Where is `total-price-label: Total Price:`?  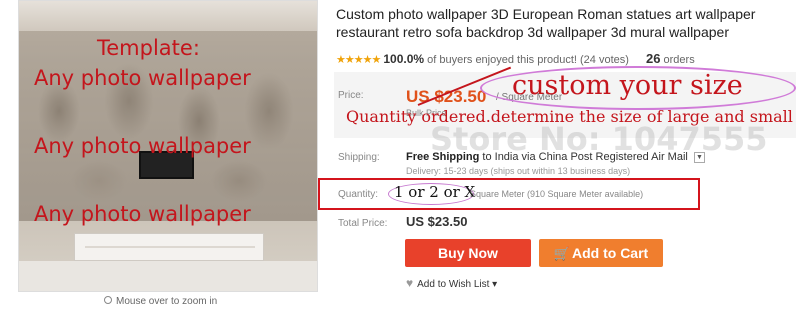 total-price-label: Total Price: is located at coordinates (363, 223).